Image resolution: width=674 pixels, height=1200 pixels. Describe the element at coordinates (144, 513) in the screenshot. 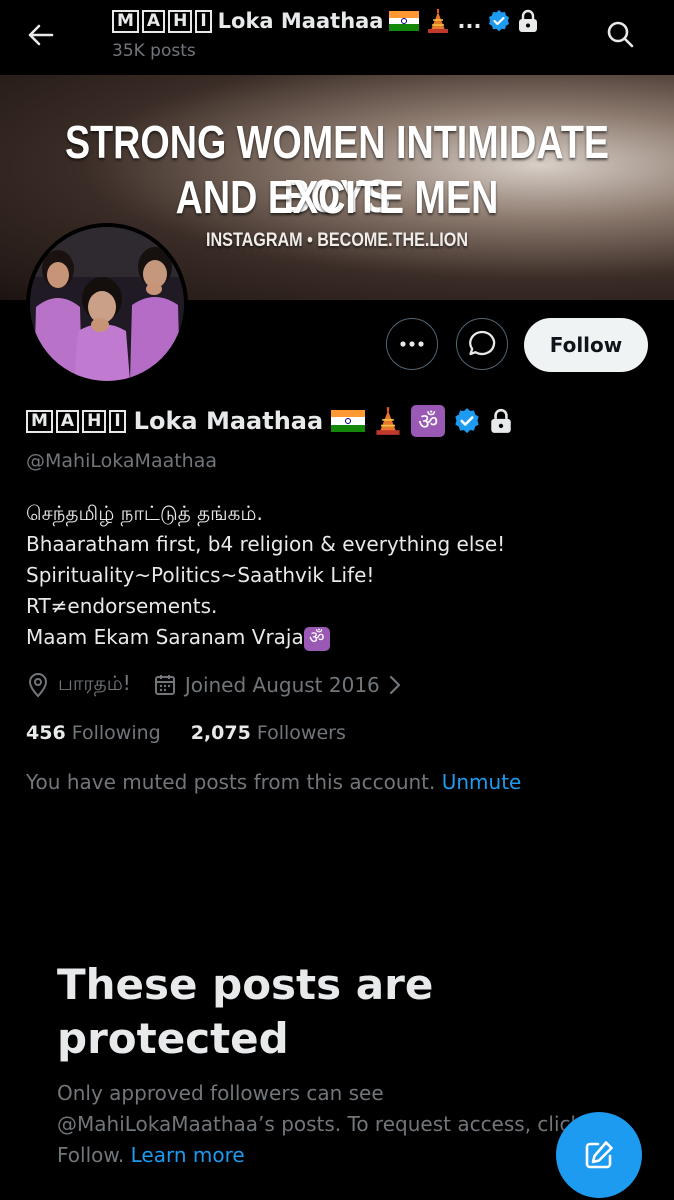

I see `bio-line: செந்தமிழ் நாட்டுத் தங்கம்.` at that location.